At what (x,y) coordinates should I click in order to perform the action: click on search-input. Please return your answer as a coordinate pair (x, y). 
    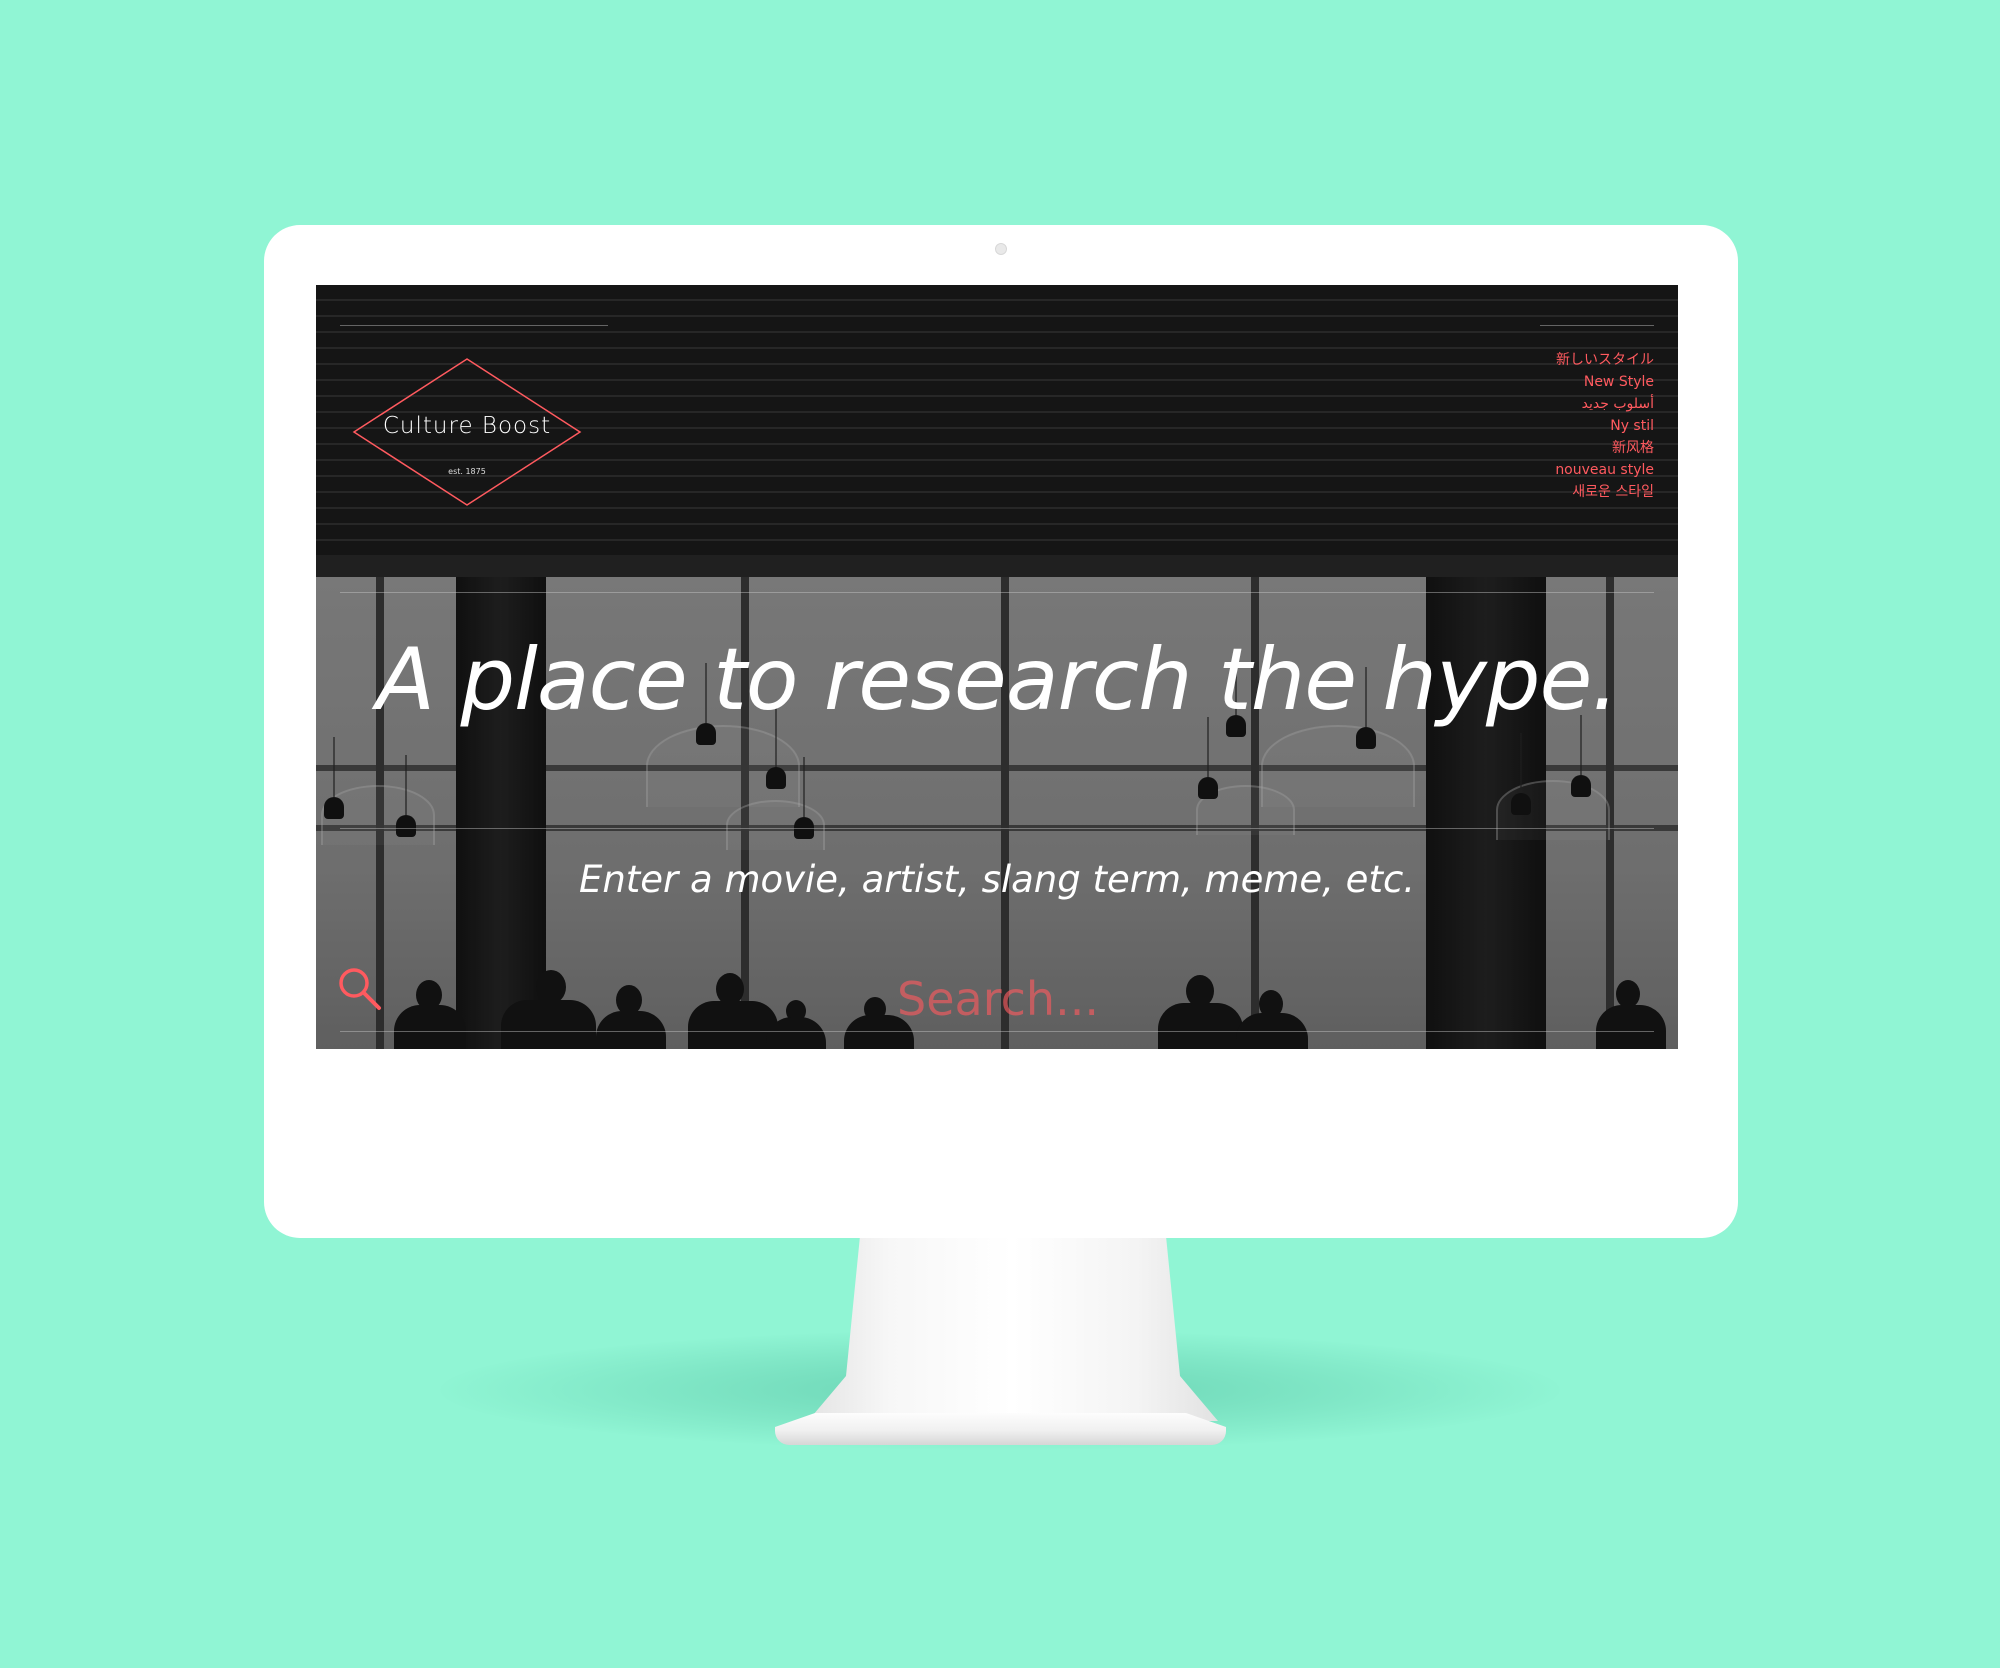
    Looking at the image, I should click on (998, 999).